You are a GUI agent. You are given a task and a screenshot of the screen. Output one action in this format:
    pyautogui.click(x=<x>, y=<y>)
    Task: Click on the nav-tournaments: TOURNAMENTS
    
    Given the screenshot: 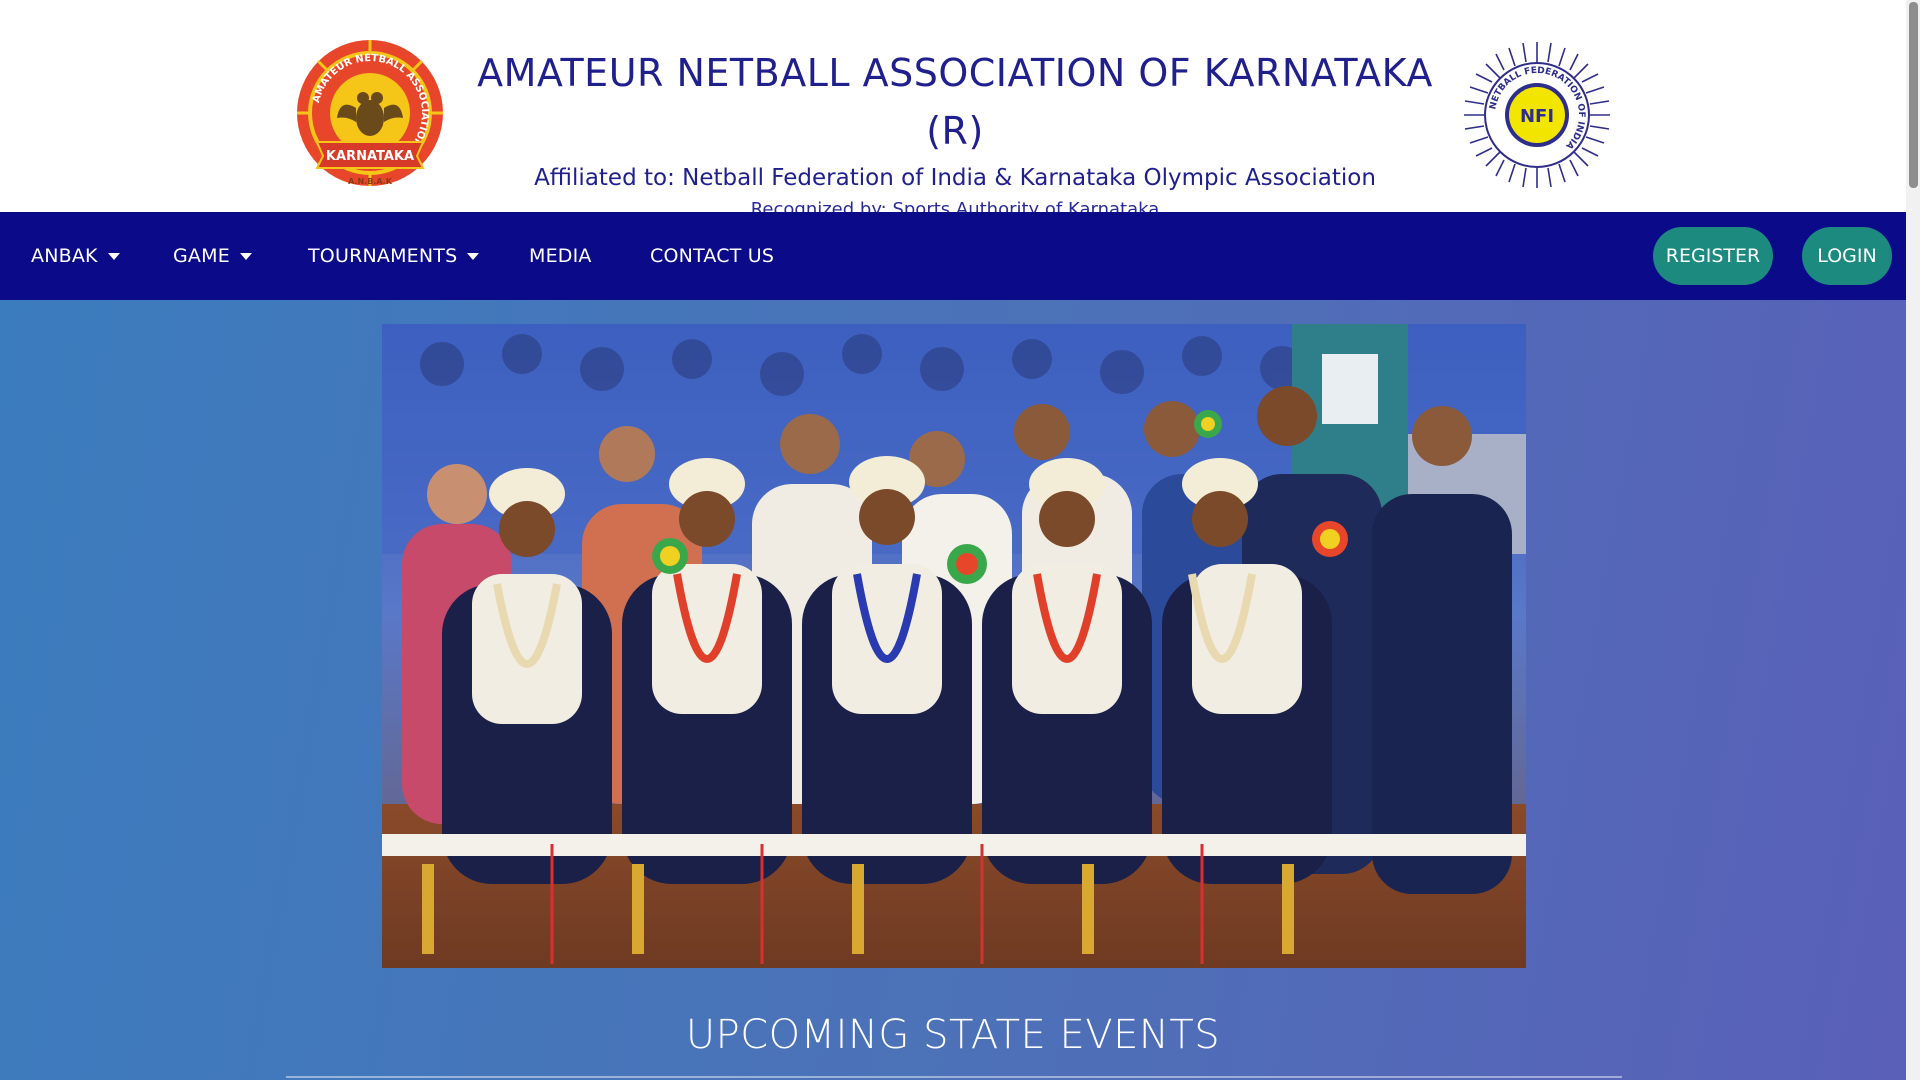 What is the action you would take?
    pyautogui.click(x=394, y=256)
    